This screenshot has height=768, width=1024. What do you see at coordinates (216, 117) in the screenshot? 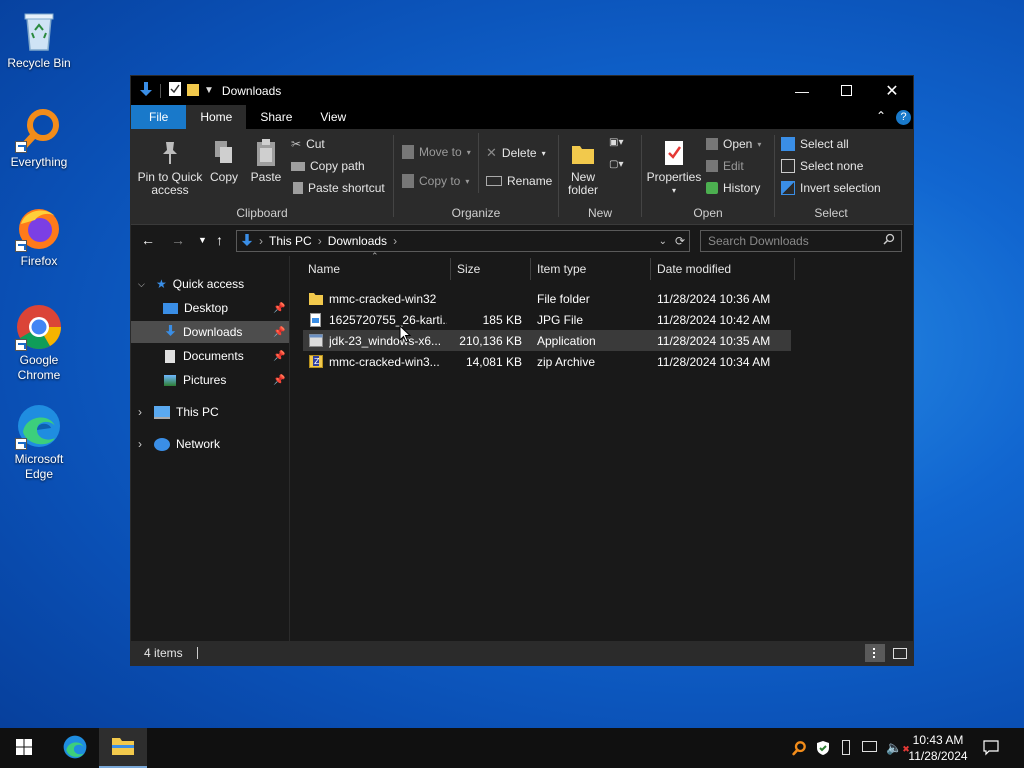
I see `tab-home: Home` at bounding box center [216, 117].